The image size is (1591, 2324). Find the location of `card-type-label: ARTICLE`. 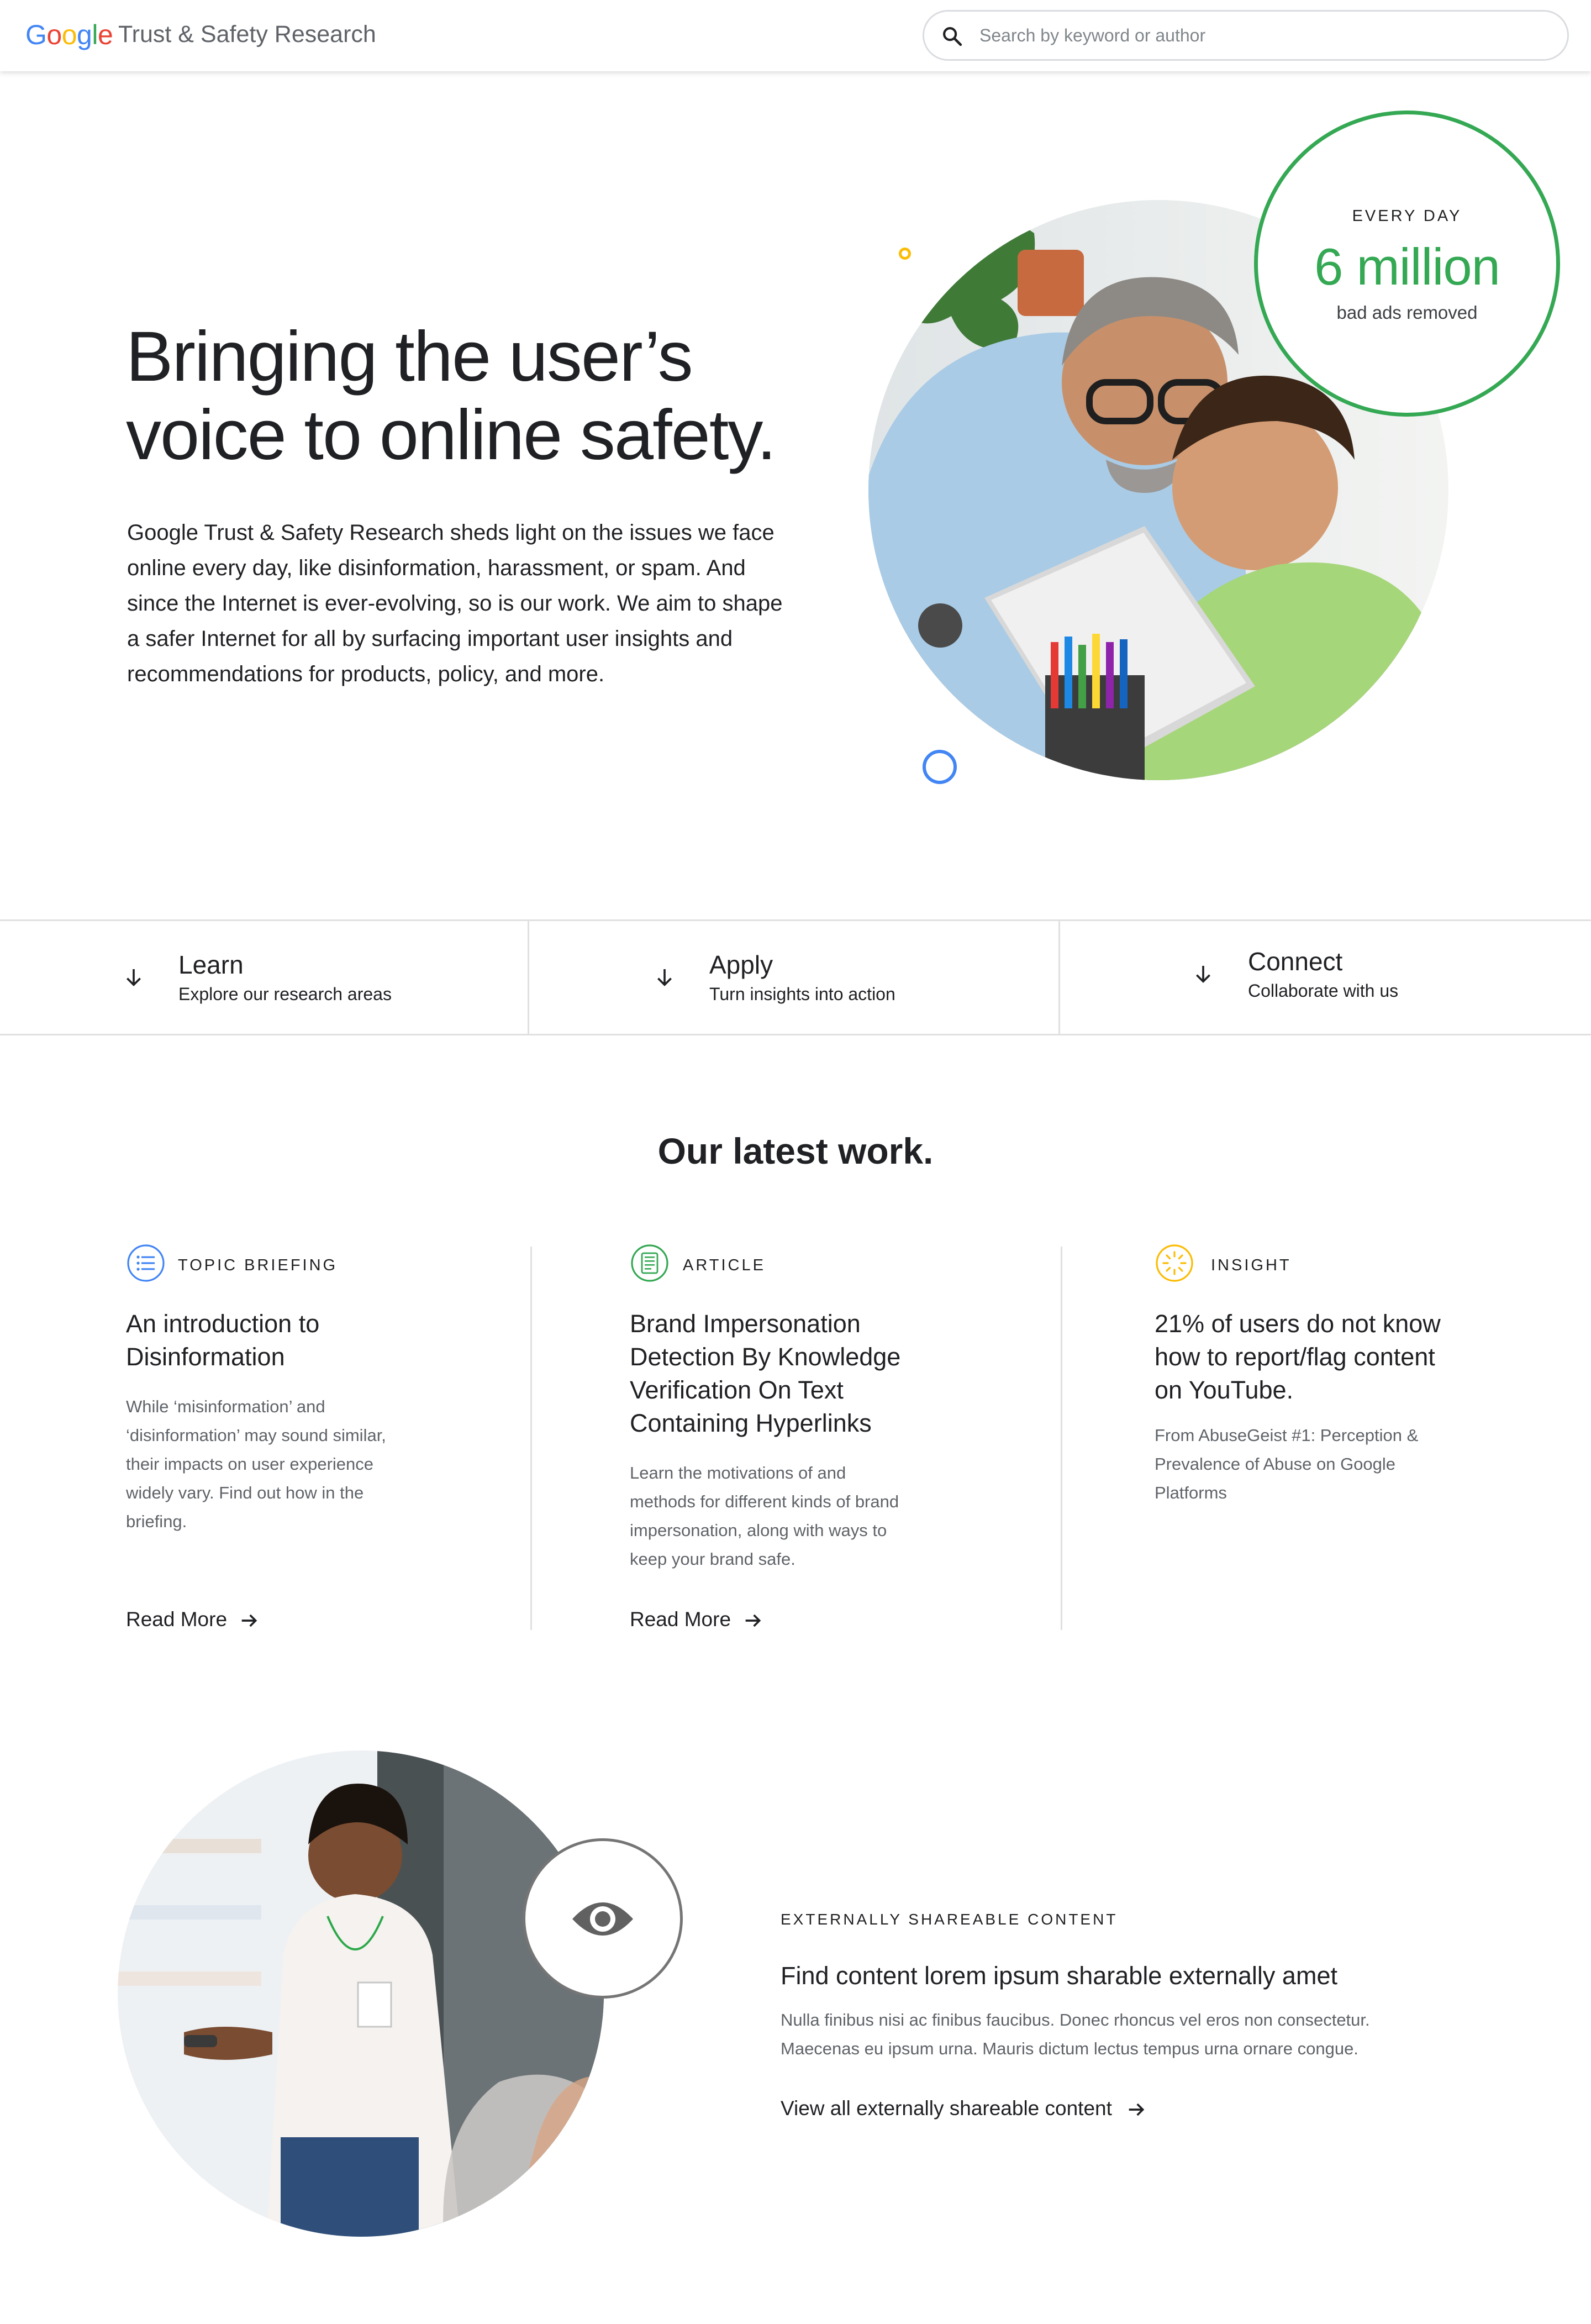

card-type-label: ARTICLE is located at coordinates (724, 1265).